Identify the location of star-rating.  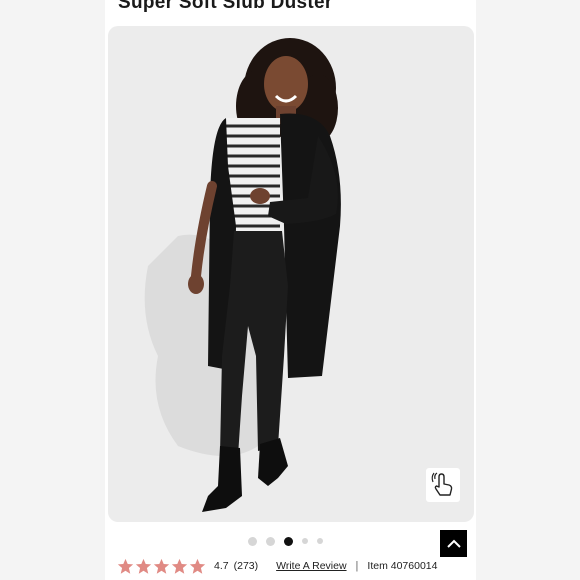
(161, 566).